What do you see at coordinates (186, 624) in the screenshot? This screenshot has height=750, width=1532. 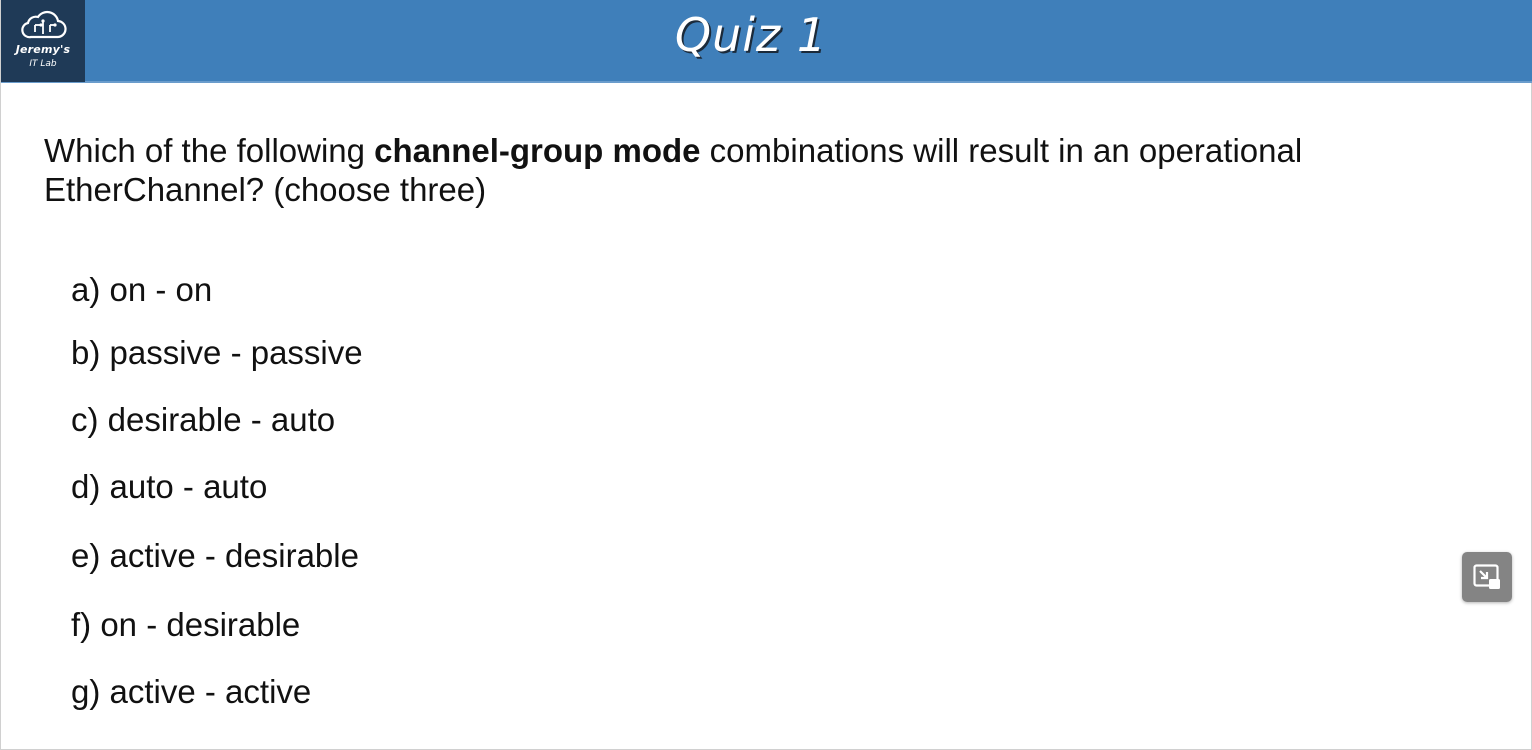 I see `option-f: f) on - desirable` at bounding box center [186, 624].